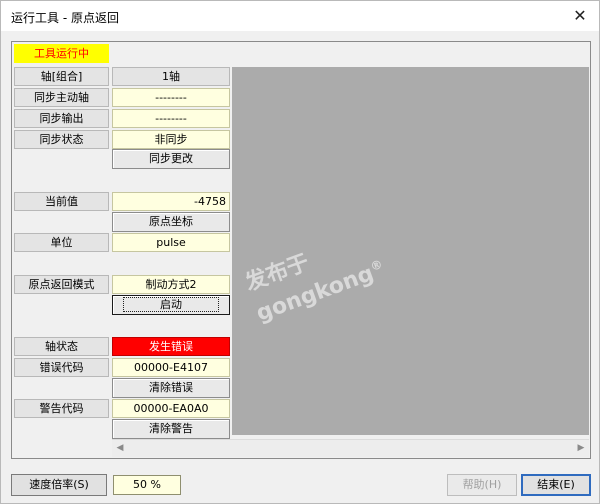  Describe the element at coordinates (171, 97) in the screenshot. I see `sync-master-value: --------` at that location.